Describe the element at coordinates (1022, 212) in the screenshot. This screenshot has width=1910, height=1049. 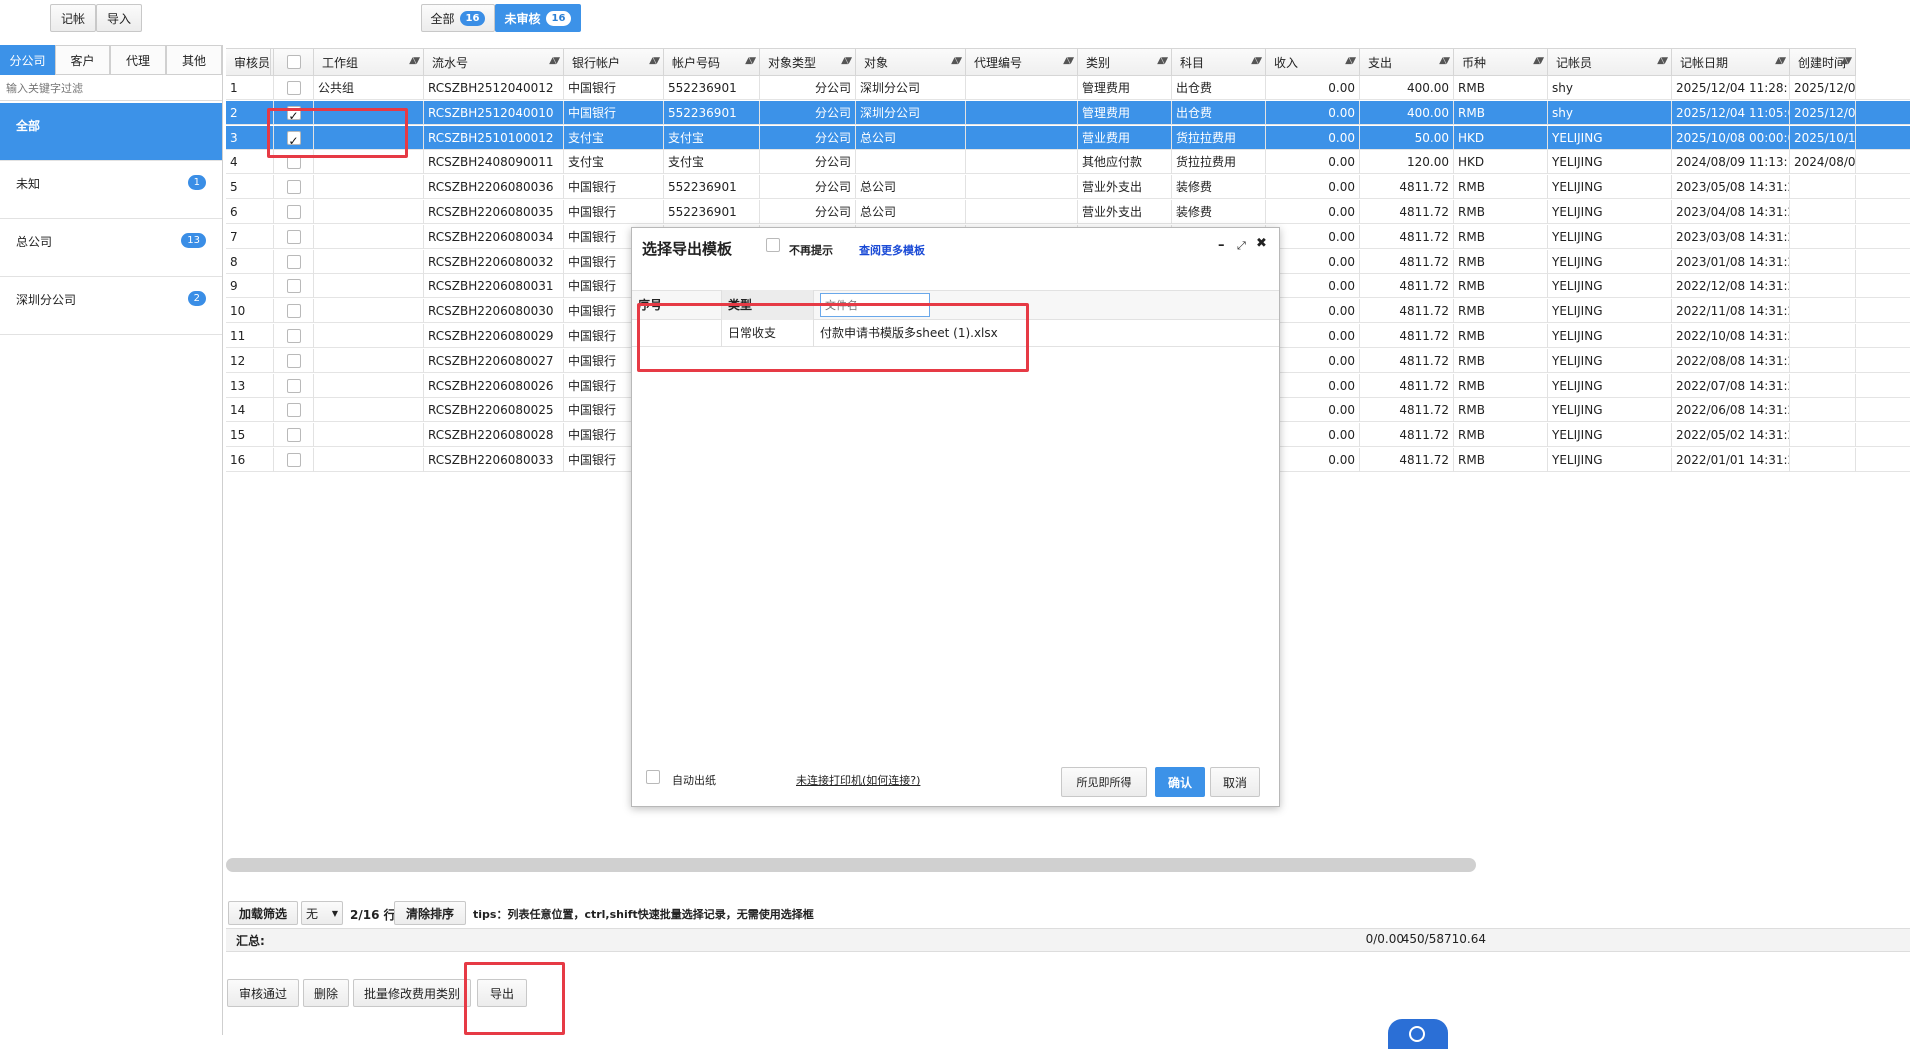
I see `cell-agent` at that location.